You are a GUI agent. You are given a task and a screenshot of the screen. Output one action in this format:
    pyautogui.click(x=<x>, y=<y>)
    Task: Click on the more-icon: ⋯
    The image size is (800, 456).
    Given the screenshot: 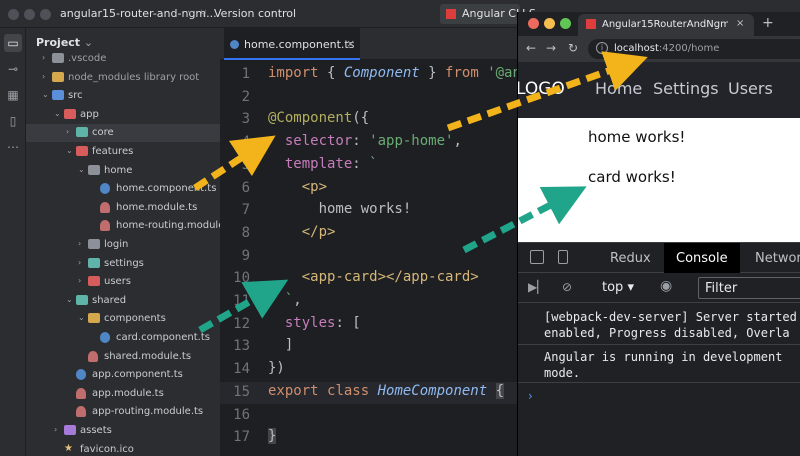 What is the action you would take?
    pyautogui.click(x=13, y=147)
    